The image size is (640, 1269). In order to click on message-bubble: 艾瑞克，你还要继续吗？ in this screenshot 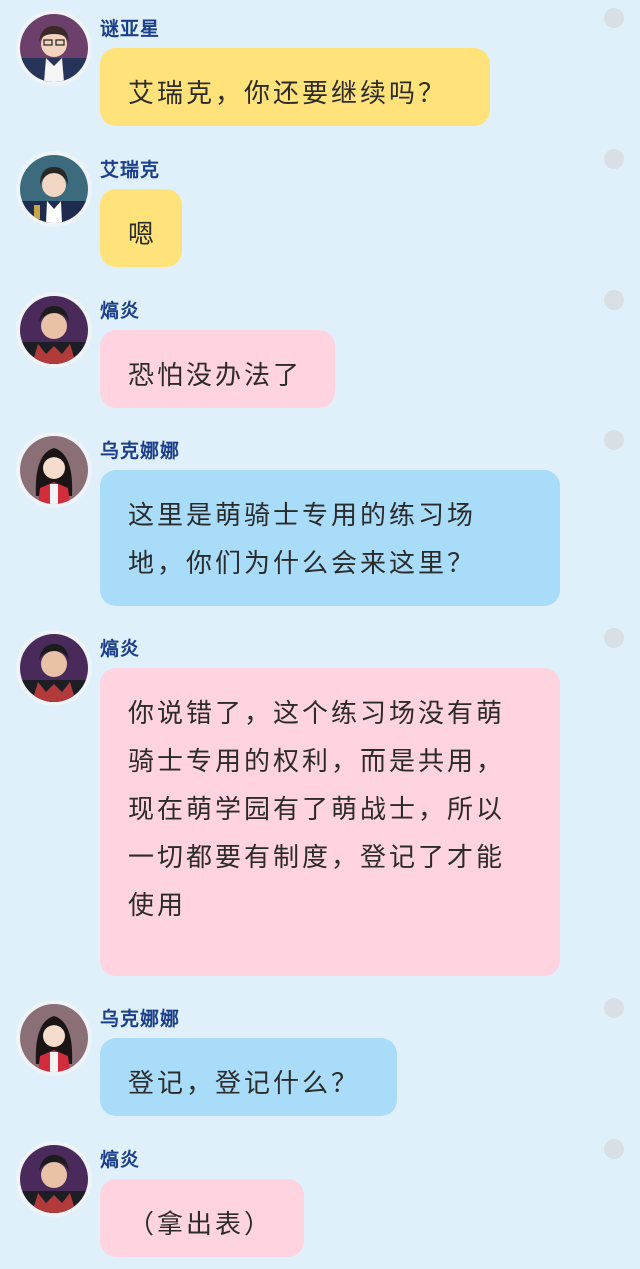, I will do `click(295, 87)`.